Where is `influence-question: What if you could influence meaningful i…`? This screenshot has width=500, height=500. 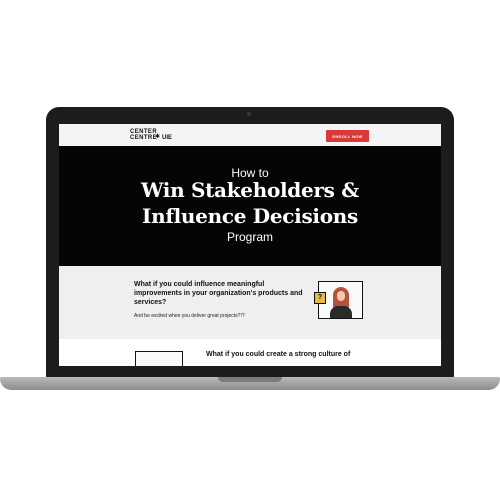
influence-question: What if you could influence meaningful i… is located at coordinates (218, 293).